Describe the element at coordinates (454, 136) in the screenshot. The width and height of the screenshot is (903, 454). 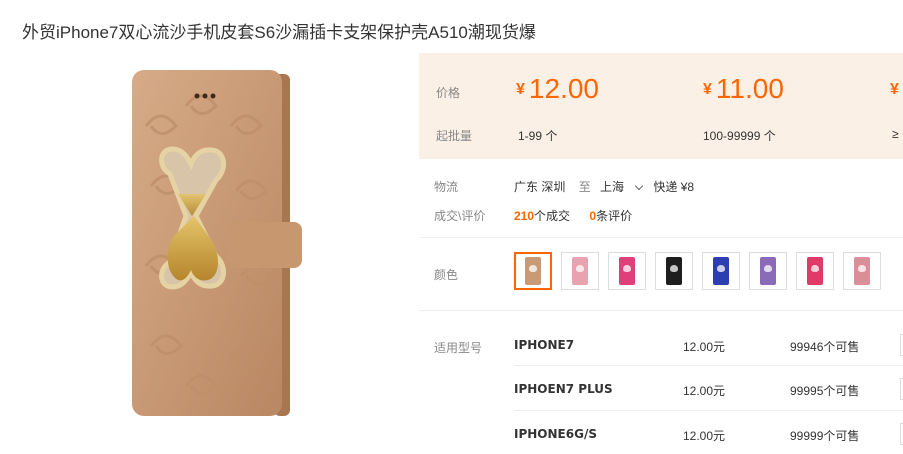
I see `moq-label: 起批量` at that location.